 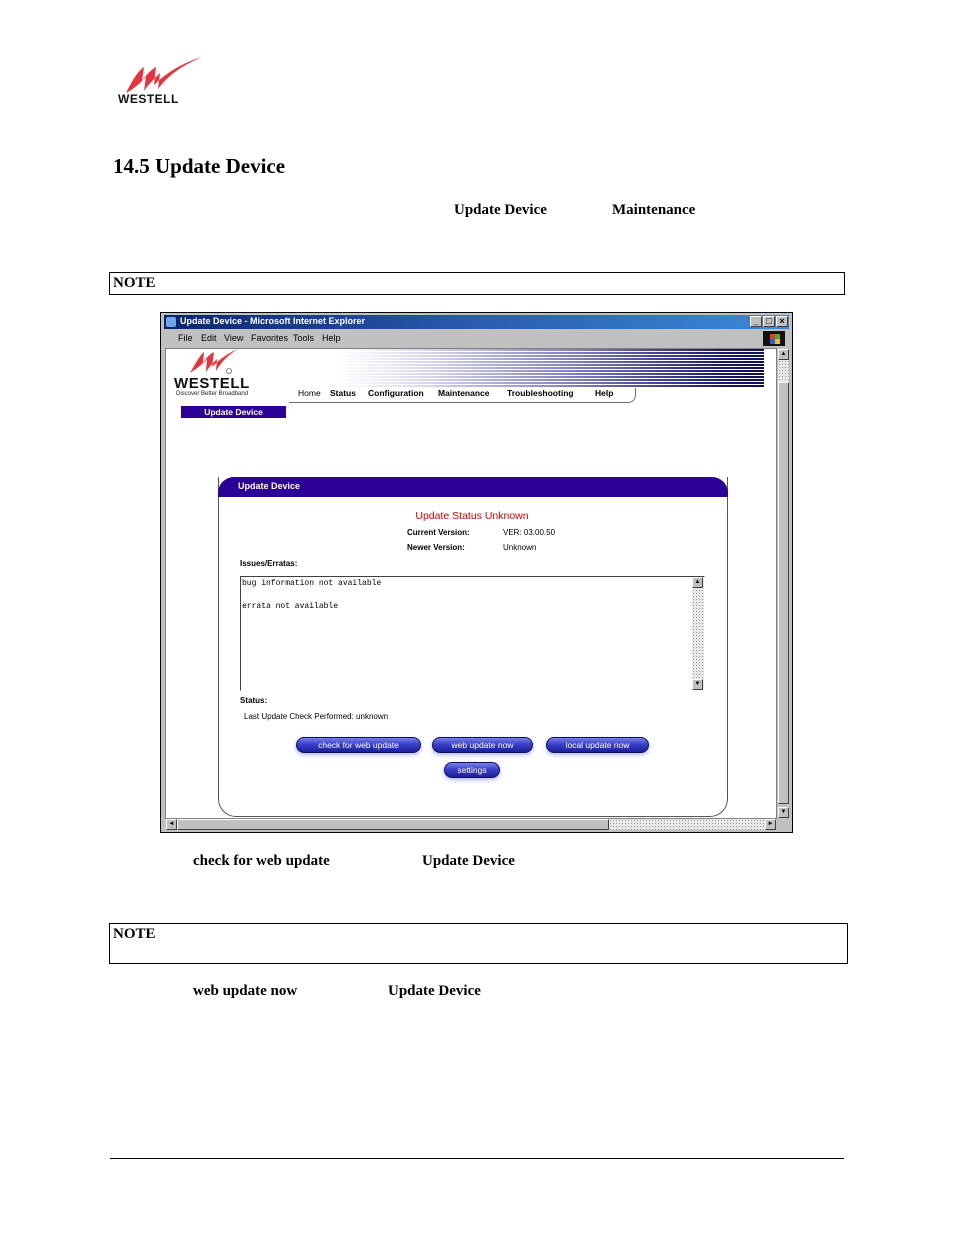 I want to click on westell-logo-icon, so click(x=214, y=361).